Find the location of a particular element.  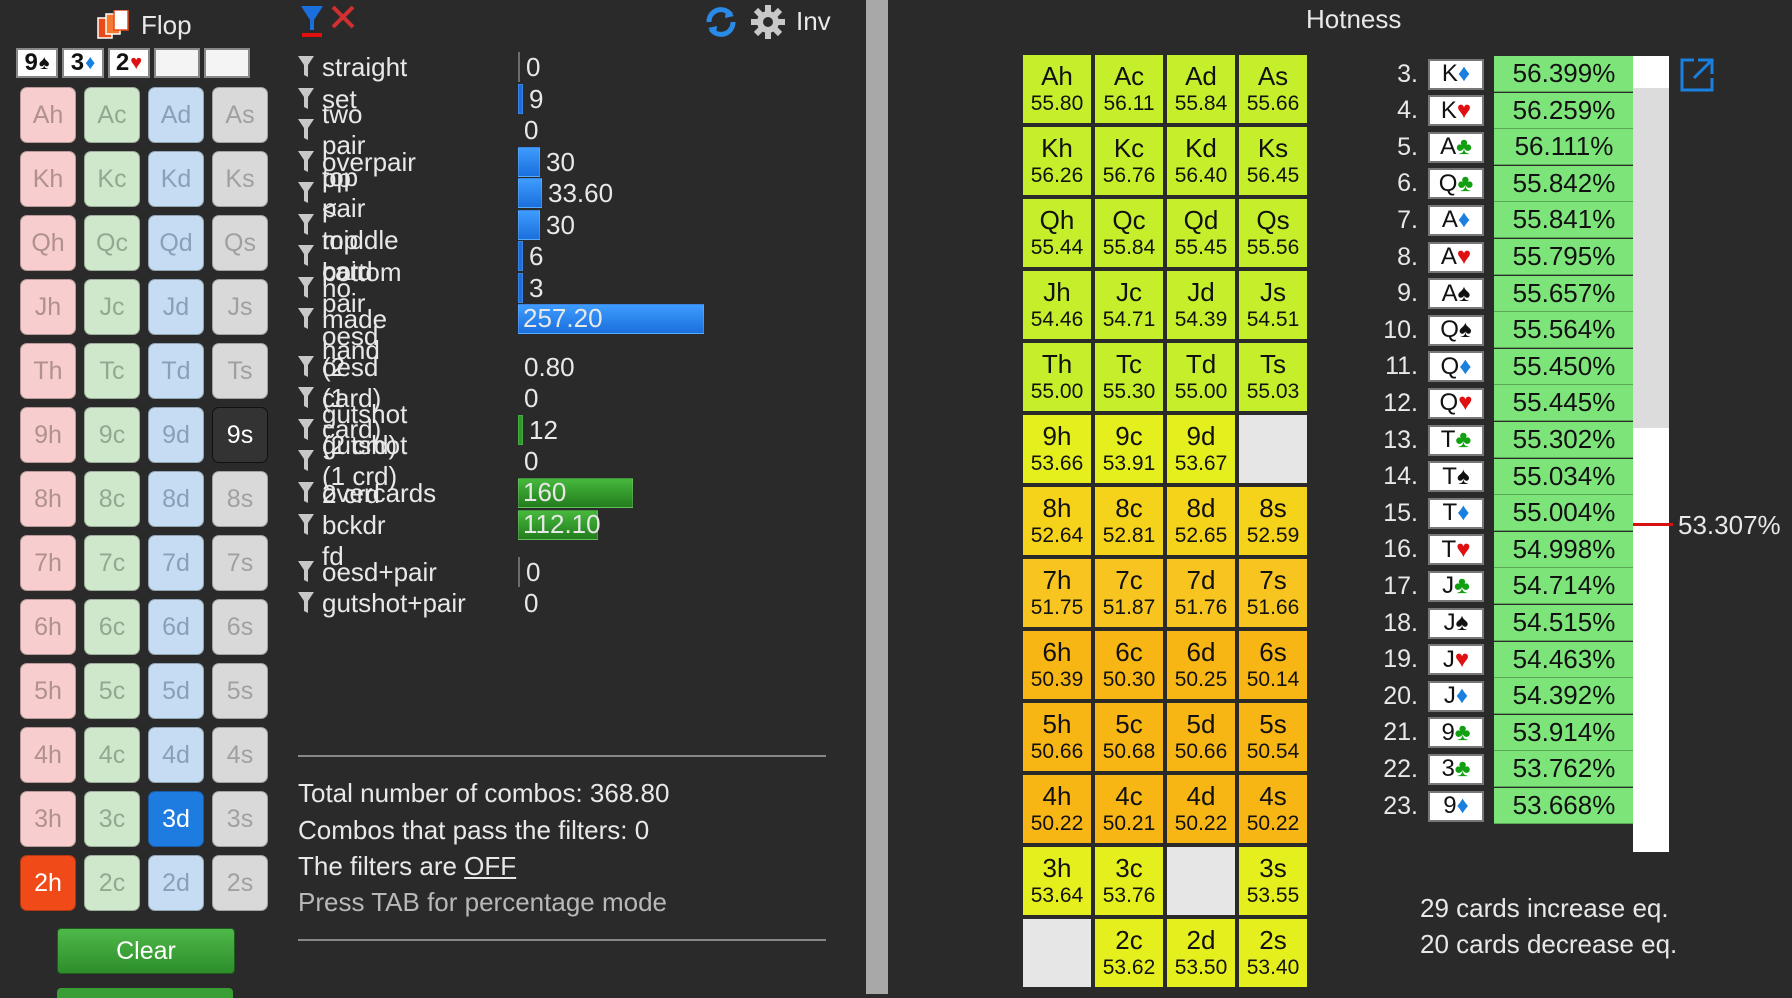

ranking-row: 13. T ♣ 55.302% is located at coordinates (1502, 440).